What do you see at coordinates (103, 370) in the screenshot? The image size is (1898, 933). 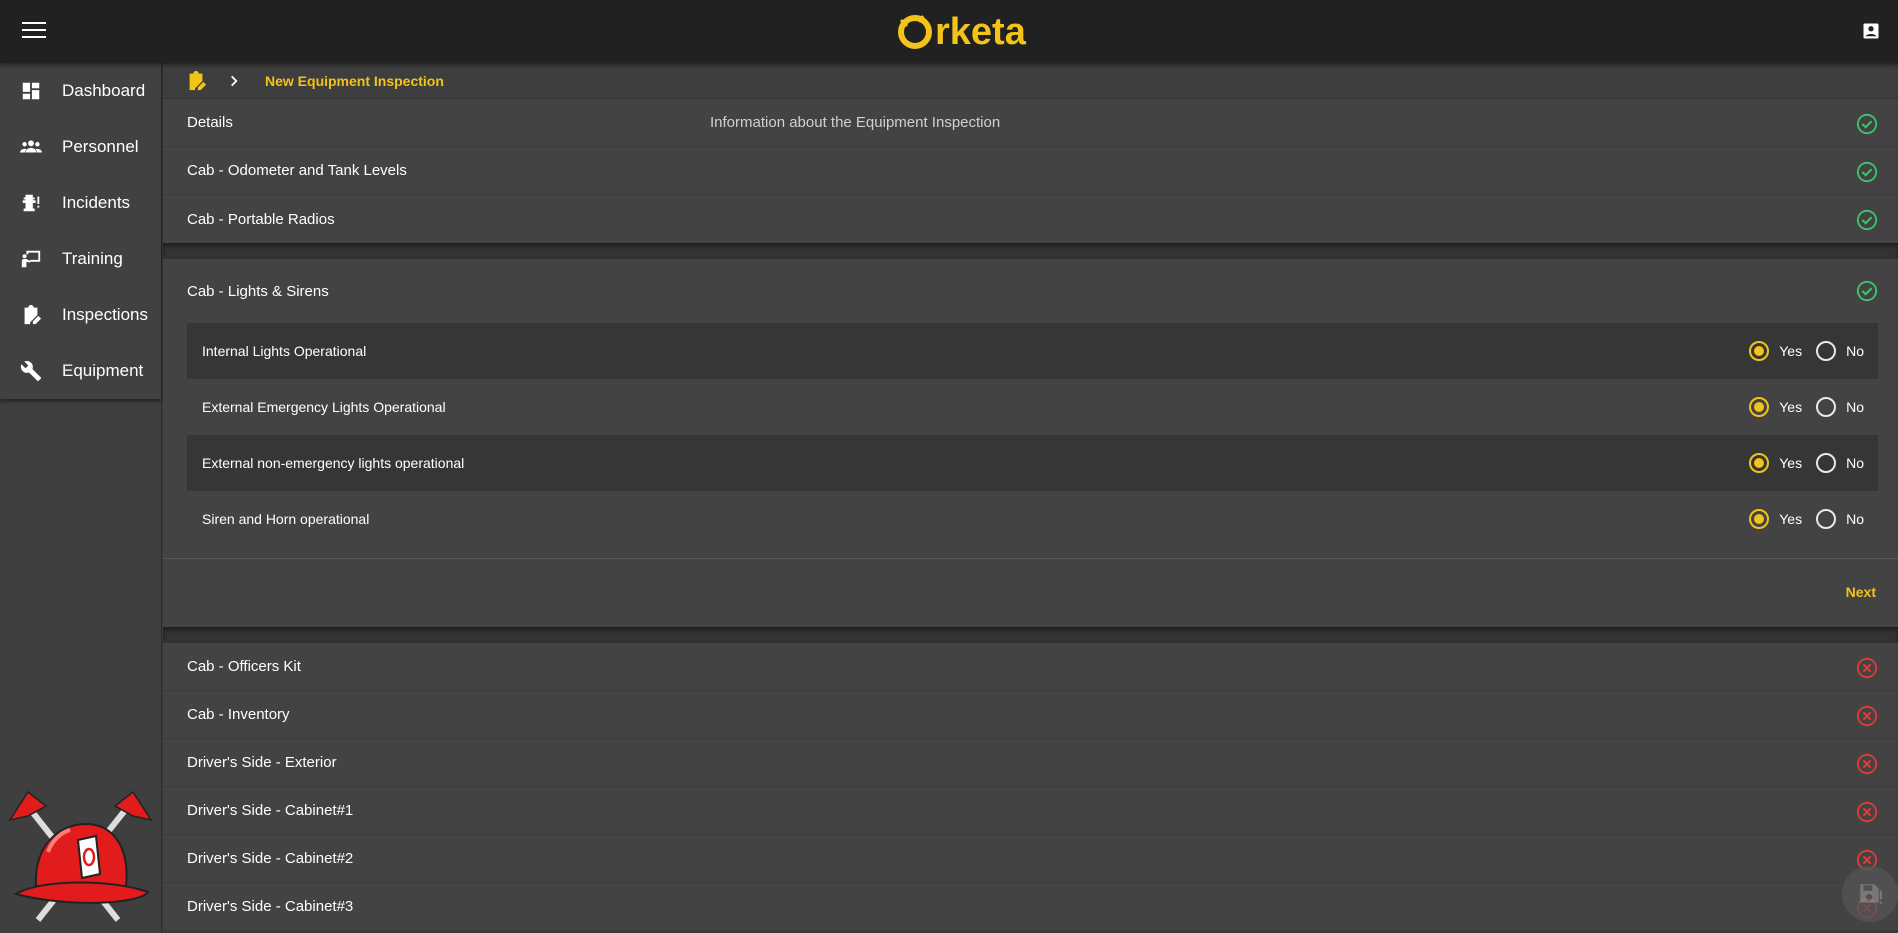 I see `sidebar-item-label: Equipment` at bounding box center [103, 370].